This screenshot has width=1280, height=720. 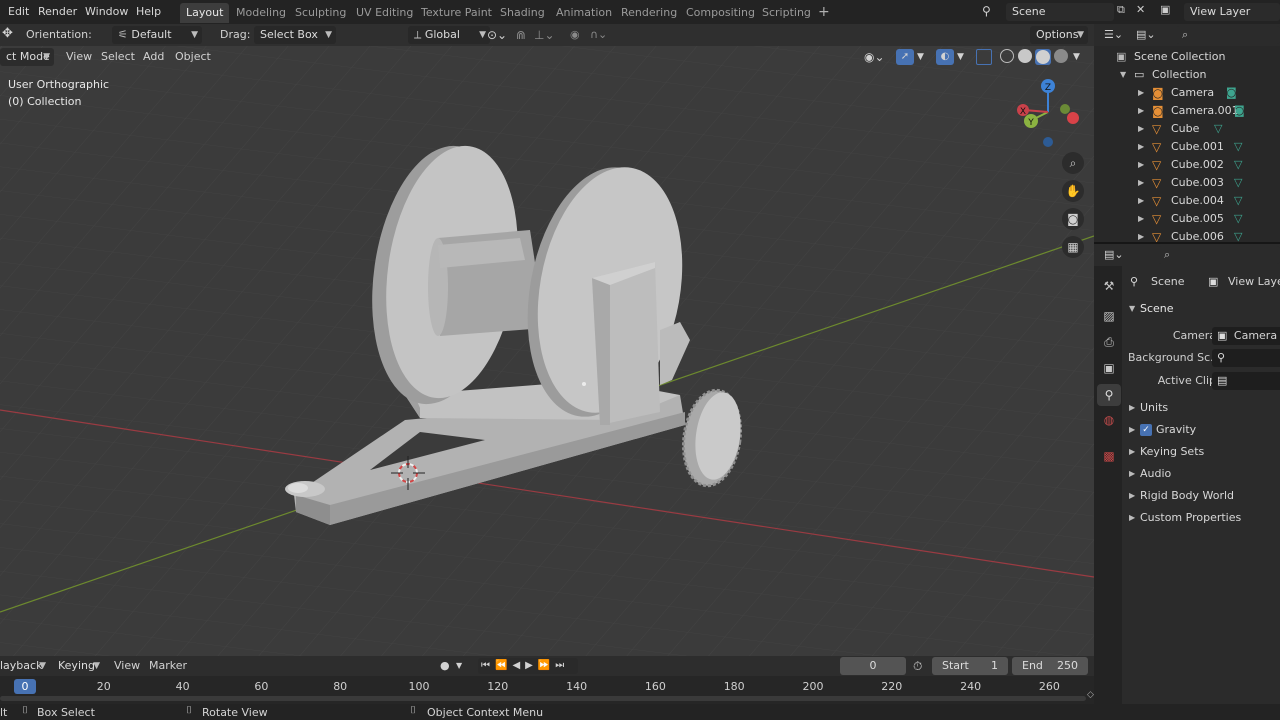 What do you see at coordinates (528, 666) in the screenshot?
I see `playback-controls: ⏮⏪◀▶⏩⏭` at bounding box center [528, 666].